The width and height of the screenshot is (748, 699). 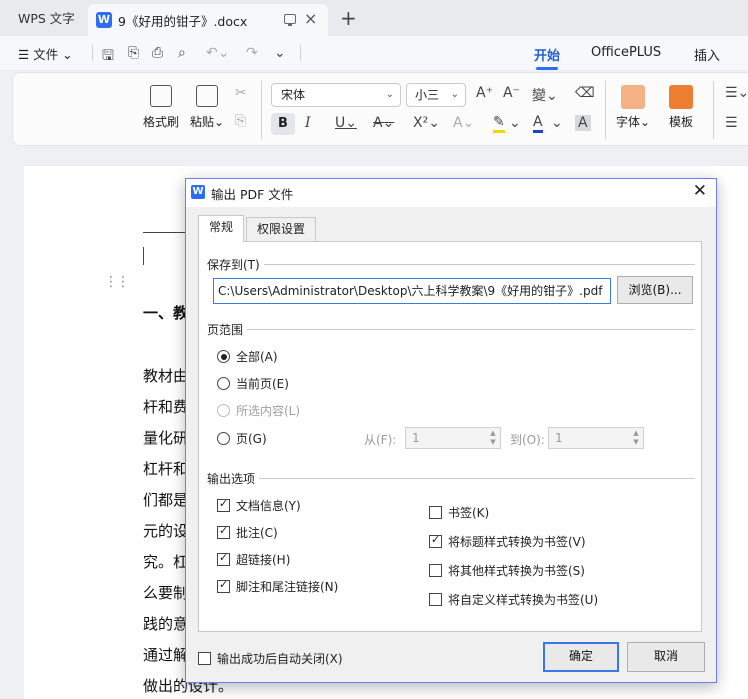 What do you see at coordinates (259, 505) in the screenshot?
I see `doc-info-checkbox: 文档信息(Y)` at bounding box center [259, 505].